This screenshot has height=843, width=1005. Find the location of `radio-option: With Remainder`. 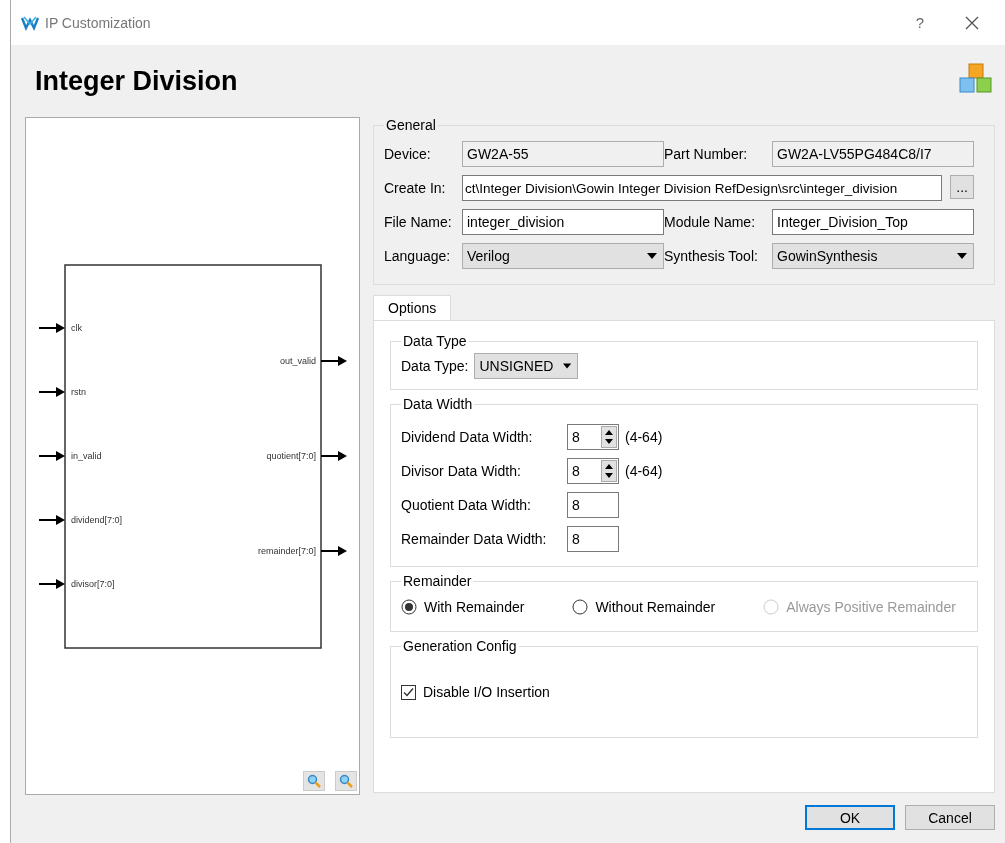

radio-option: With Remainder is located at coordinates (463, 607).